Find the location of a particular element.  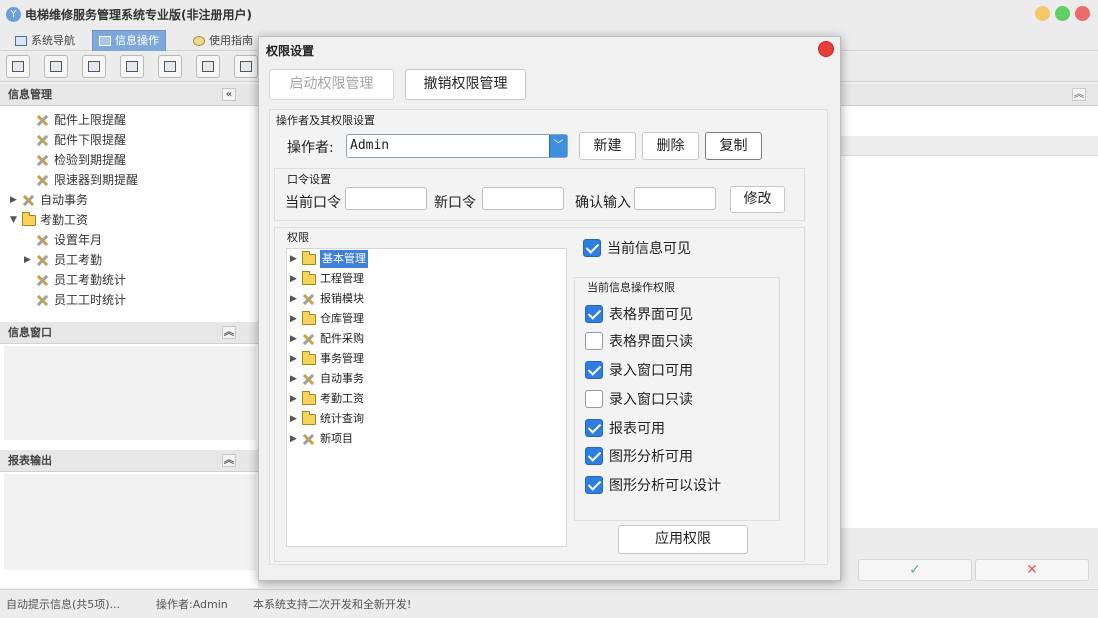

export-tool-button is located at coordinates (208, 66).